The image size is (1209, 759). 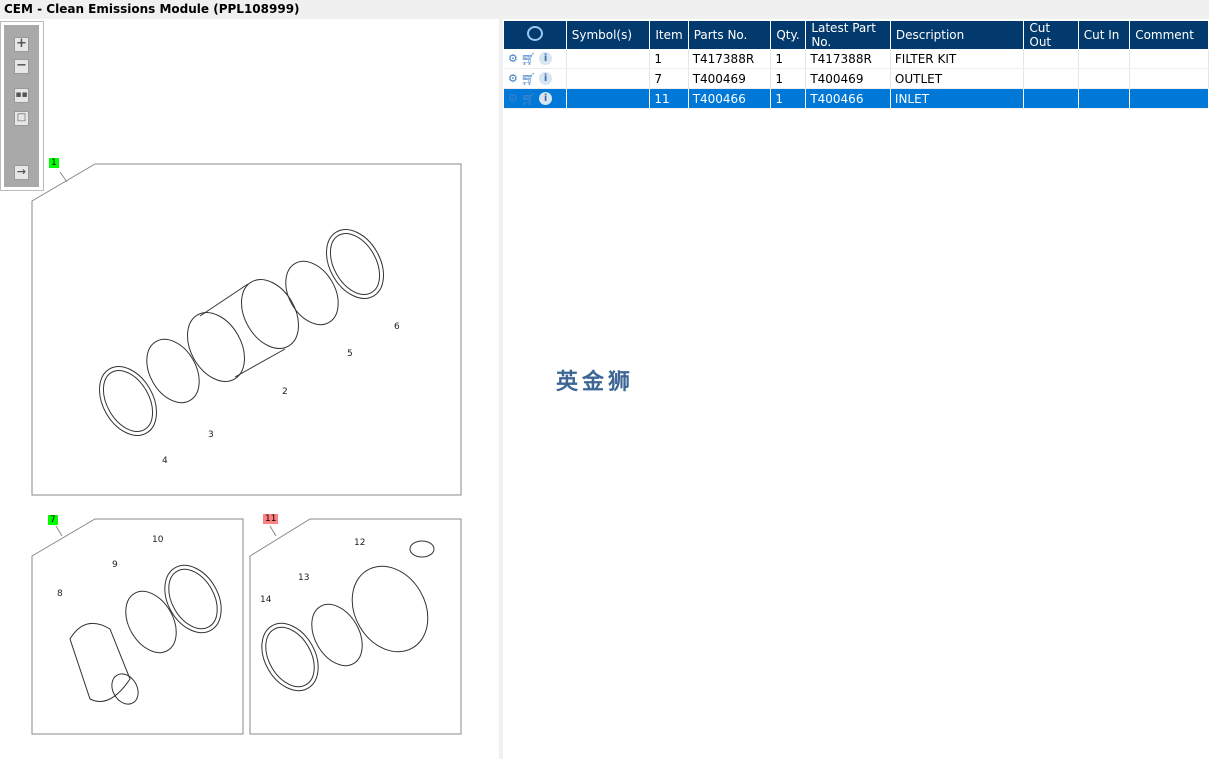 What do you see at coordinates (669, 78) in the screenshot?
I see `cell-item: 7` at bounding box center [669, 78].